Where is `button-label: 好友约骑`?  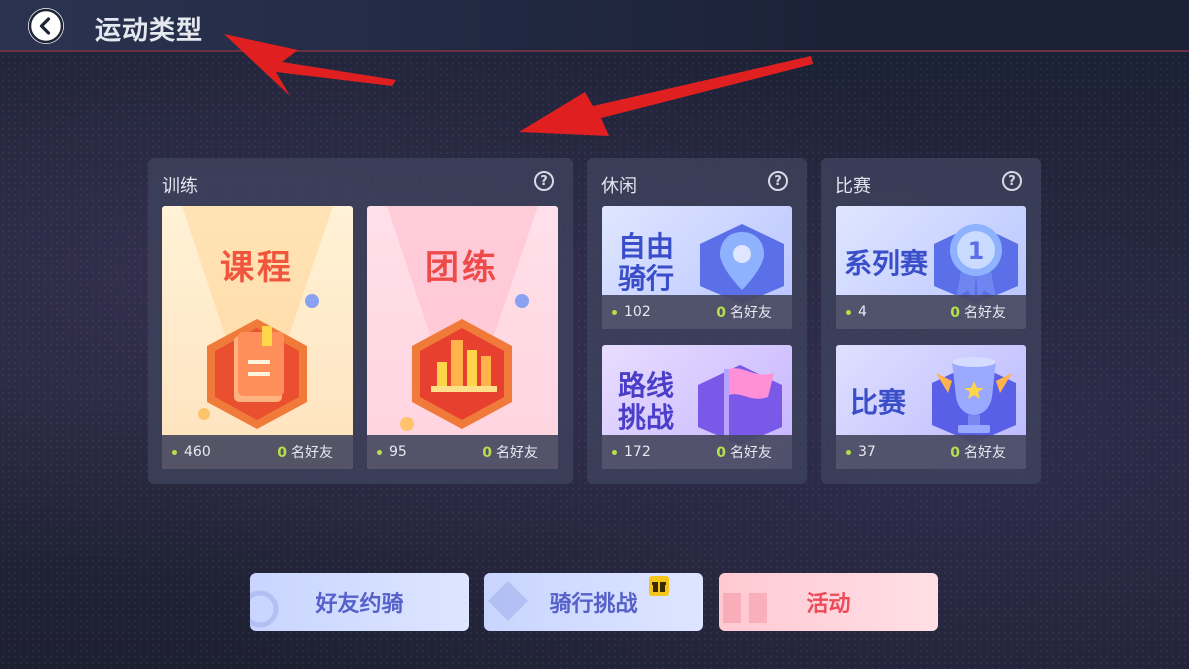
button-label: 好友约骑 is located at coordinates (359, 604).